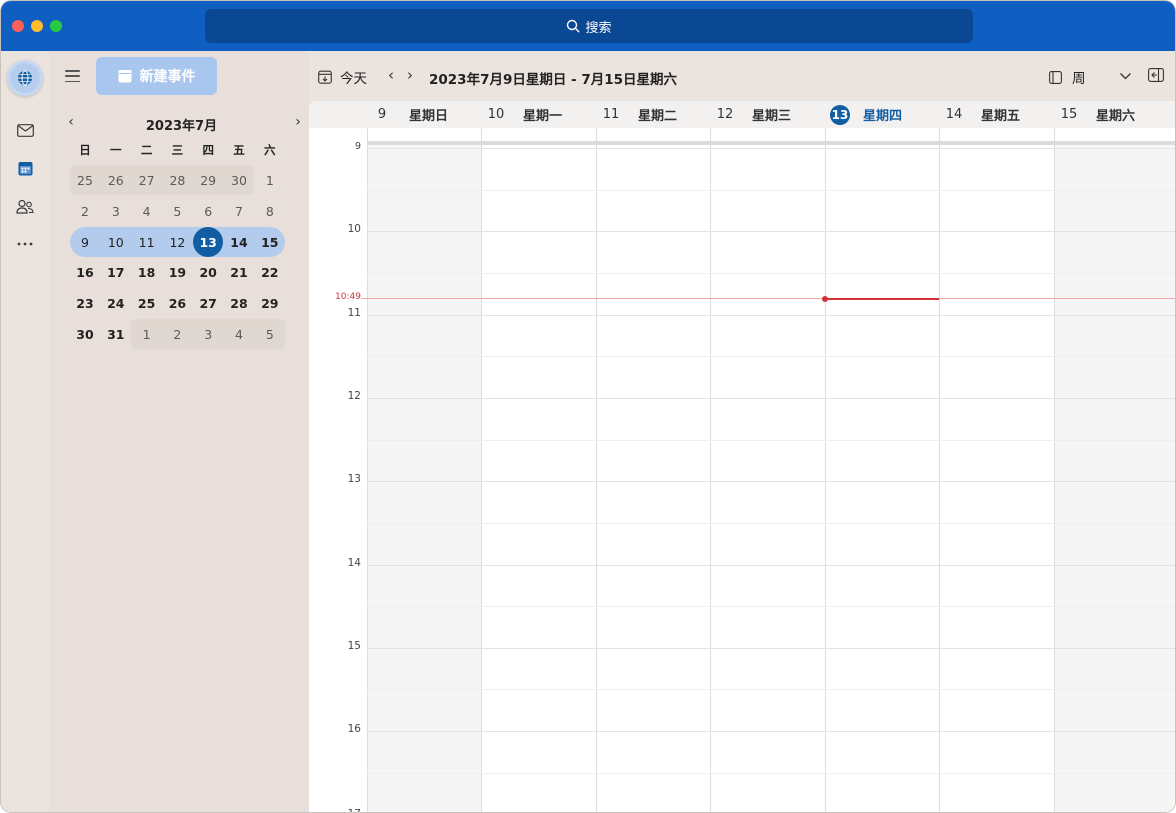  I want to click on mini-calendar-day: 7, so click(239, 211).